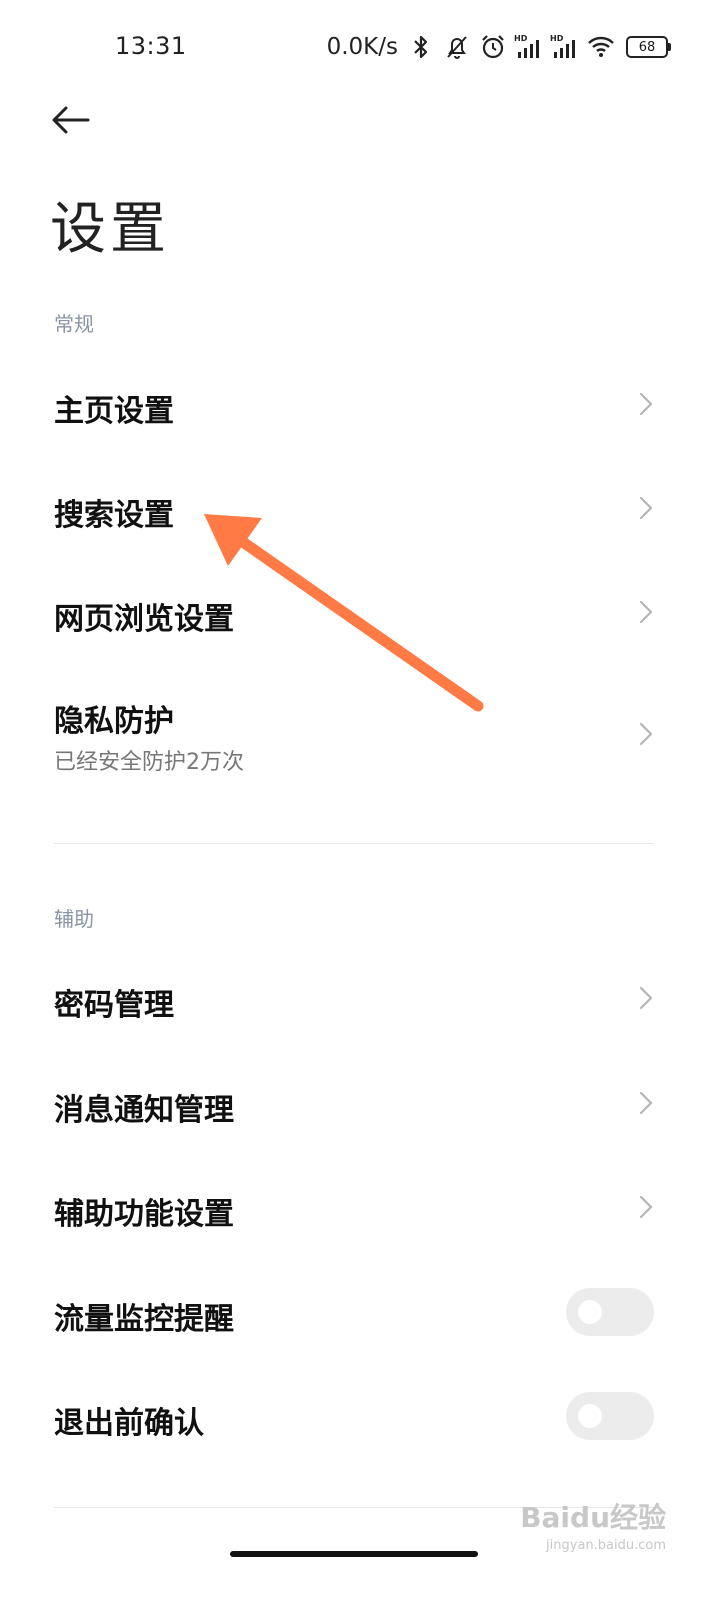 Image resolution: width=720 pixels, height=1600 pixels. I want to click on battery-icon: 68, so click(648, 47).